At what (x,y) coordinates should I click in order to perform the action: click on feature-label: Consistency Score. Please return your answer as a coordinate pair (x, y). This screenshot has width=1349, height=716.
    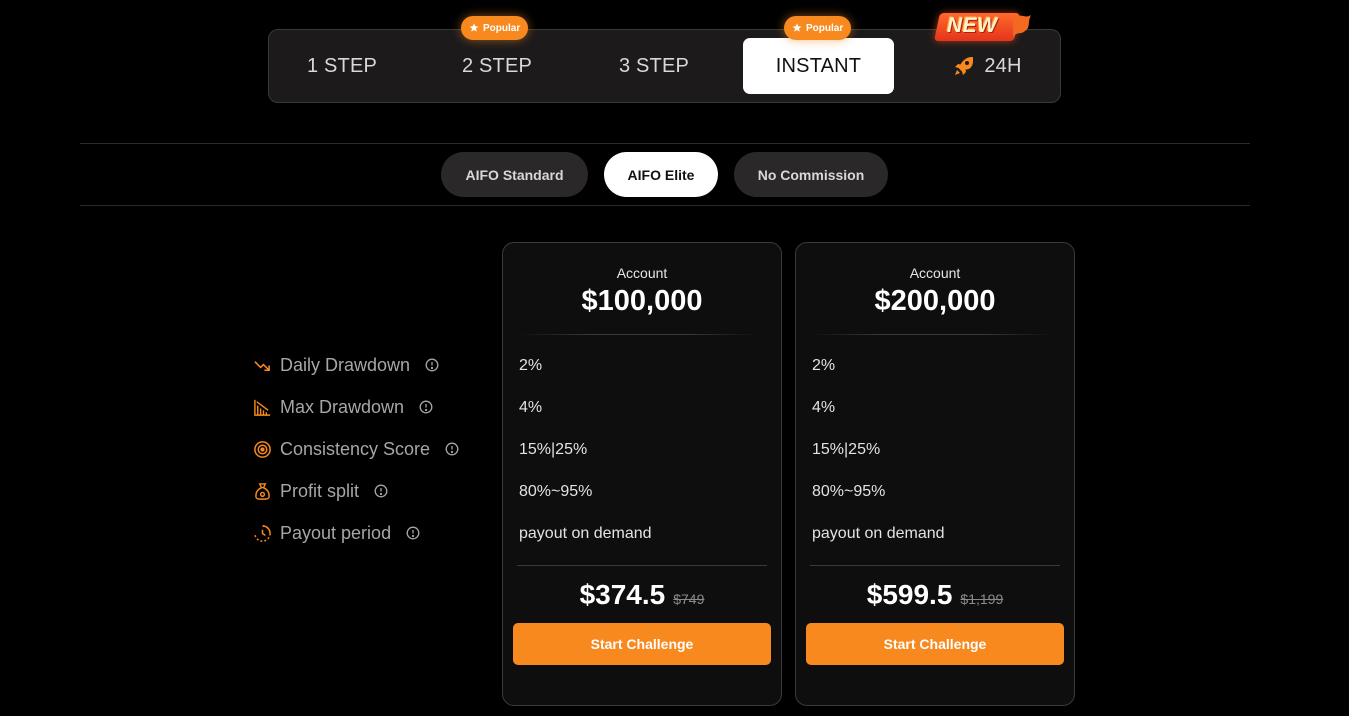
    Looking at the image, I should click on (355, 448).